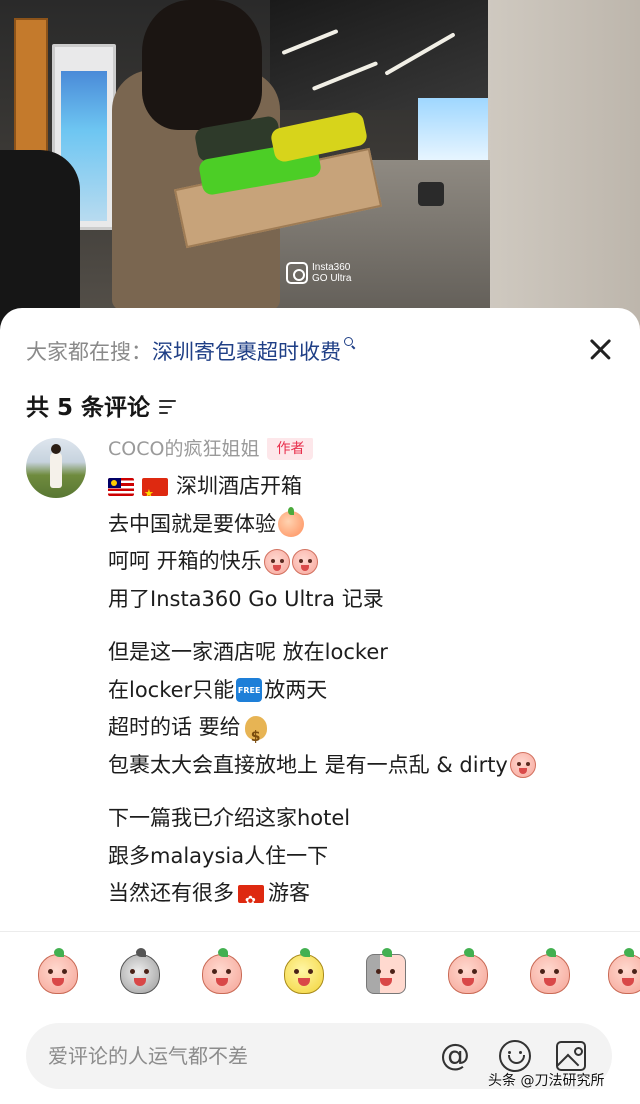 The width and height of the screenshot is (640, 1104). What do you see at coordinates (174, 727) in the screenshot?
I see `comment-line-text: 超时的话 要给` at bounding box center [174, 727].